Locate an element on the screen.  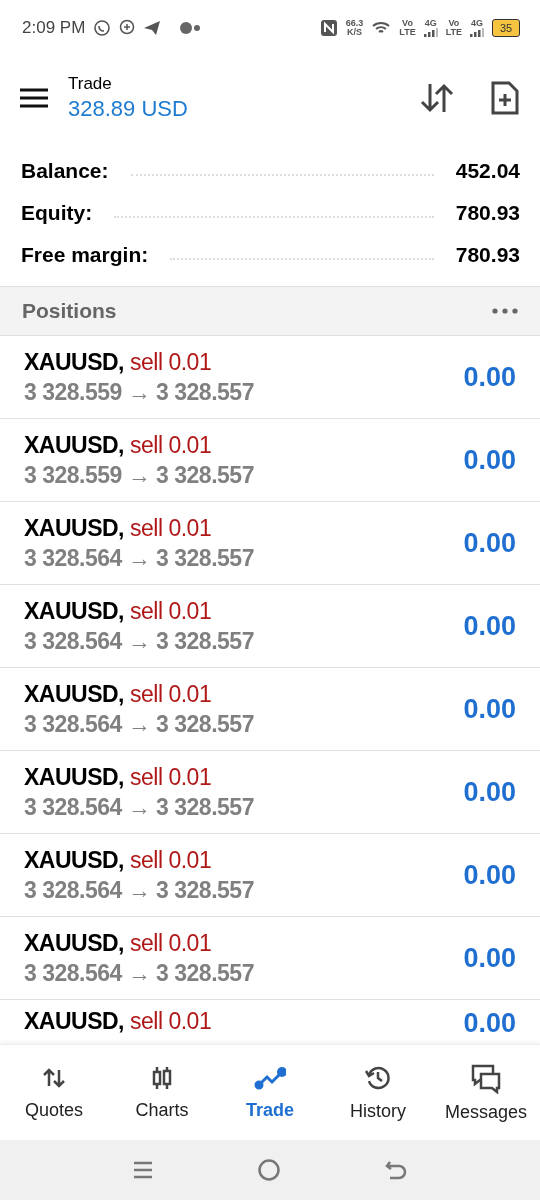
nav-tab: Quotes is located at coordinates (54, 1092).